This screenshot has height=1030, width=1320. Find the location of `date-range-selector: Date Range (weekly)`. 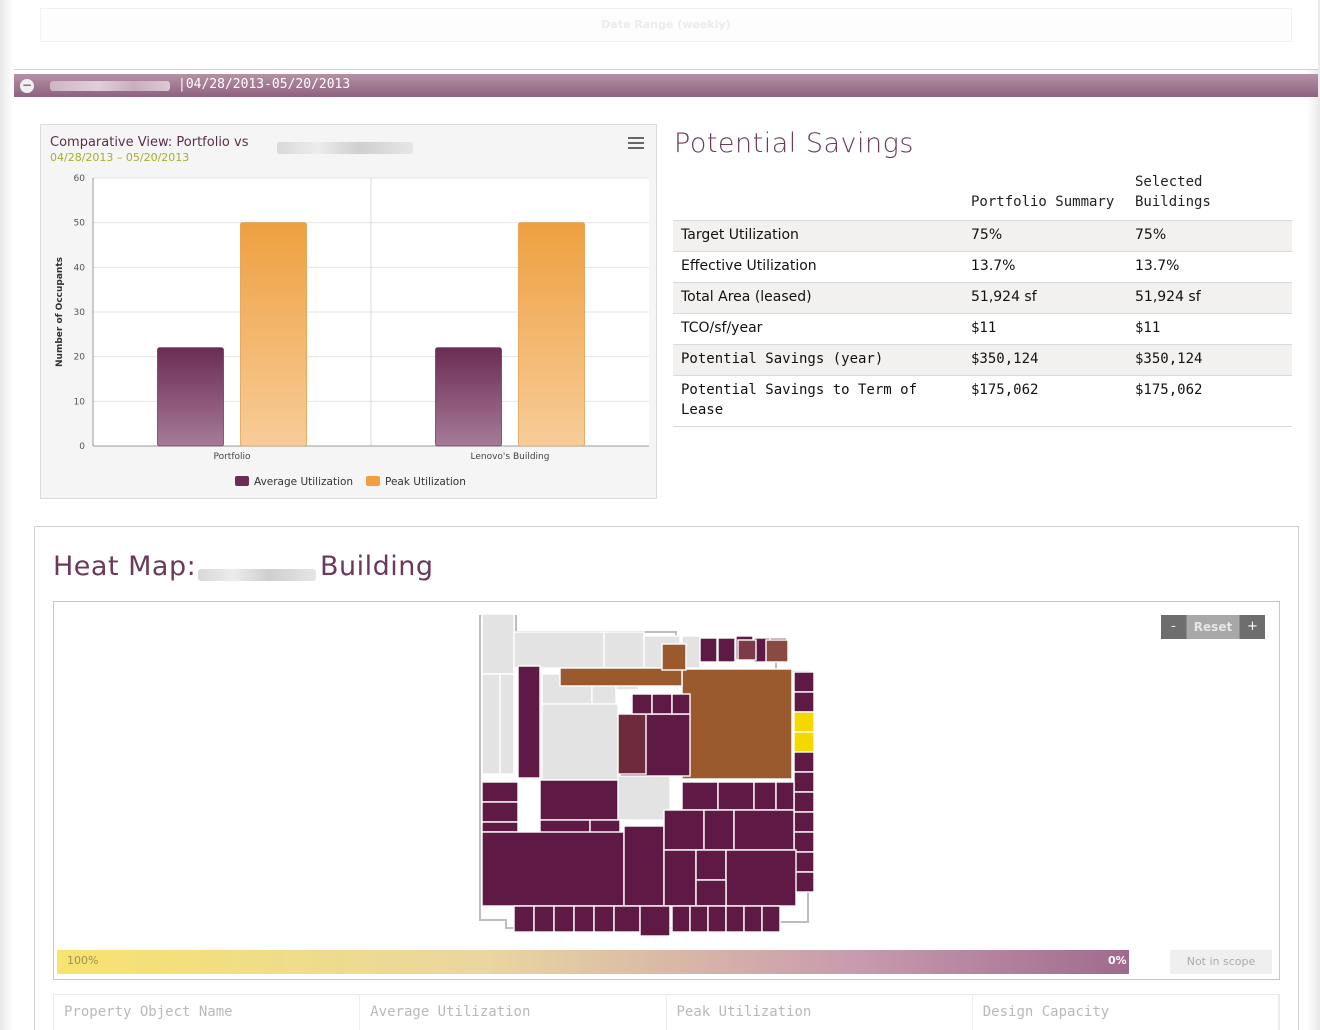

date-range-selector: Date Range (weekly) is located at coordinates (666, 25).